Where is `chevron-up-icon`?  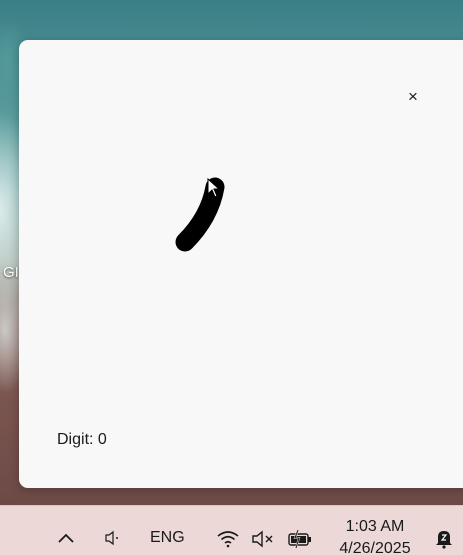
chevron-up-icon is located at coordinates (66, 538).